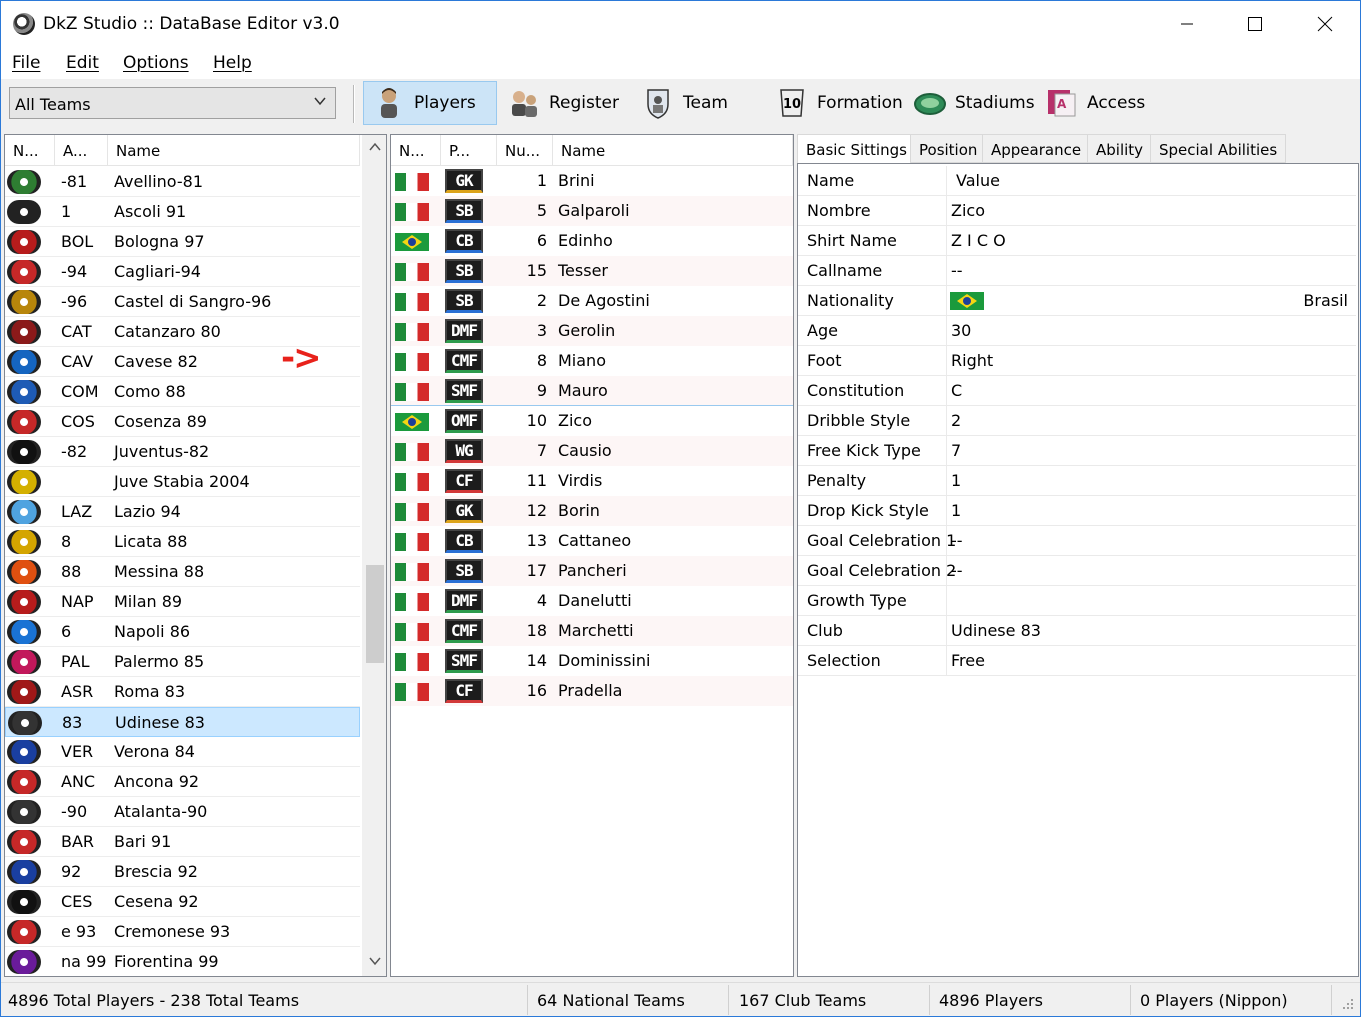 This screenshot has height=1017, width=1361. Describe the element at coordinates (412, 692) in the screenshot. I see `italy-flag-icon` at that location.